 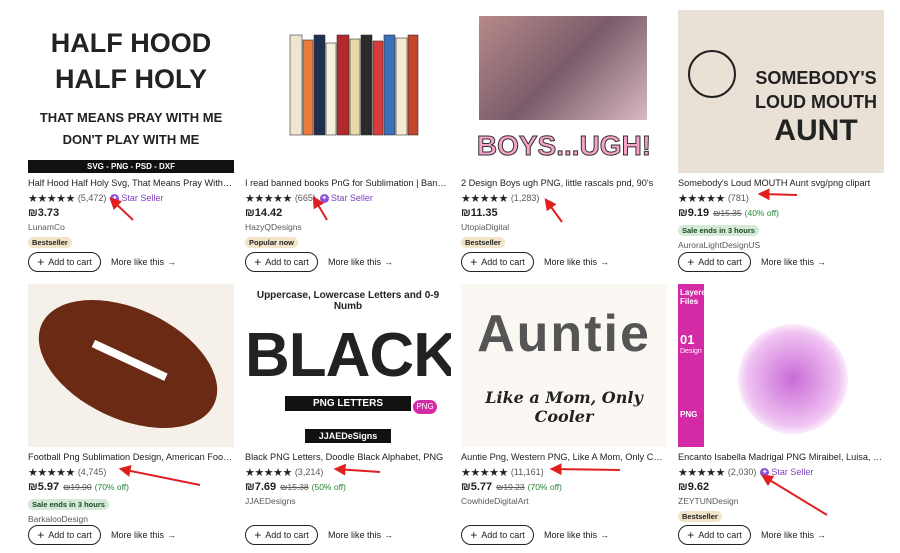 What do you see at coordinates (564, 198) in the screenshot?
I see `rating: ★★★★★ (1,283)` at bounding box center [564, 198].